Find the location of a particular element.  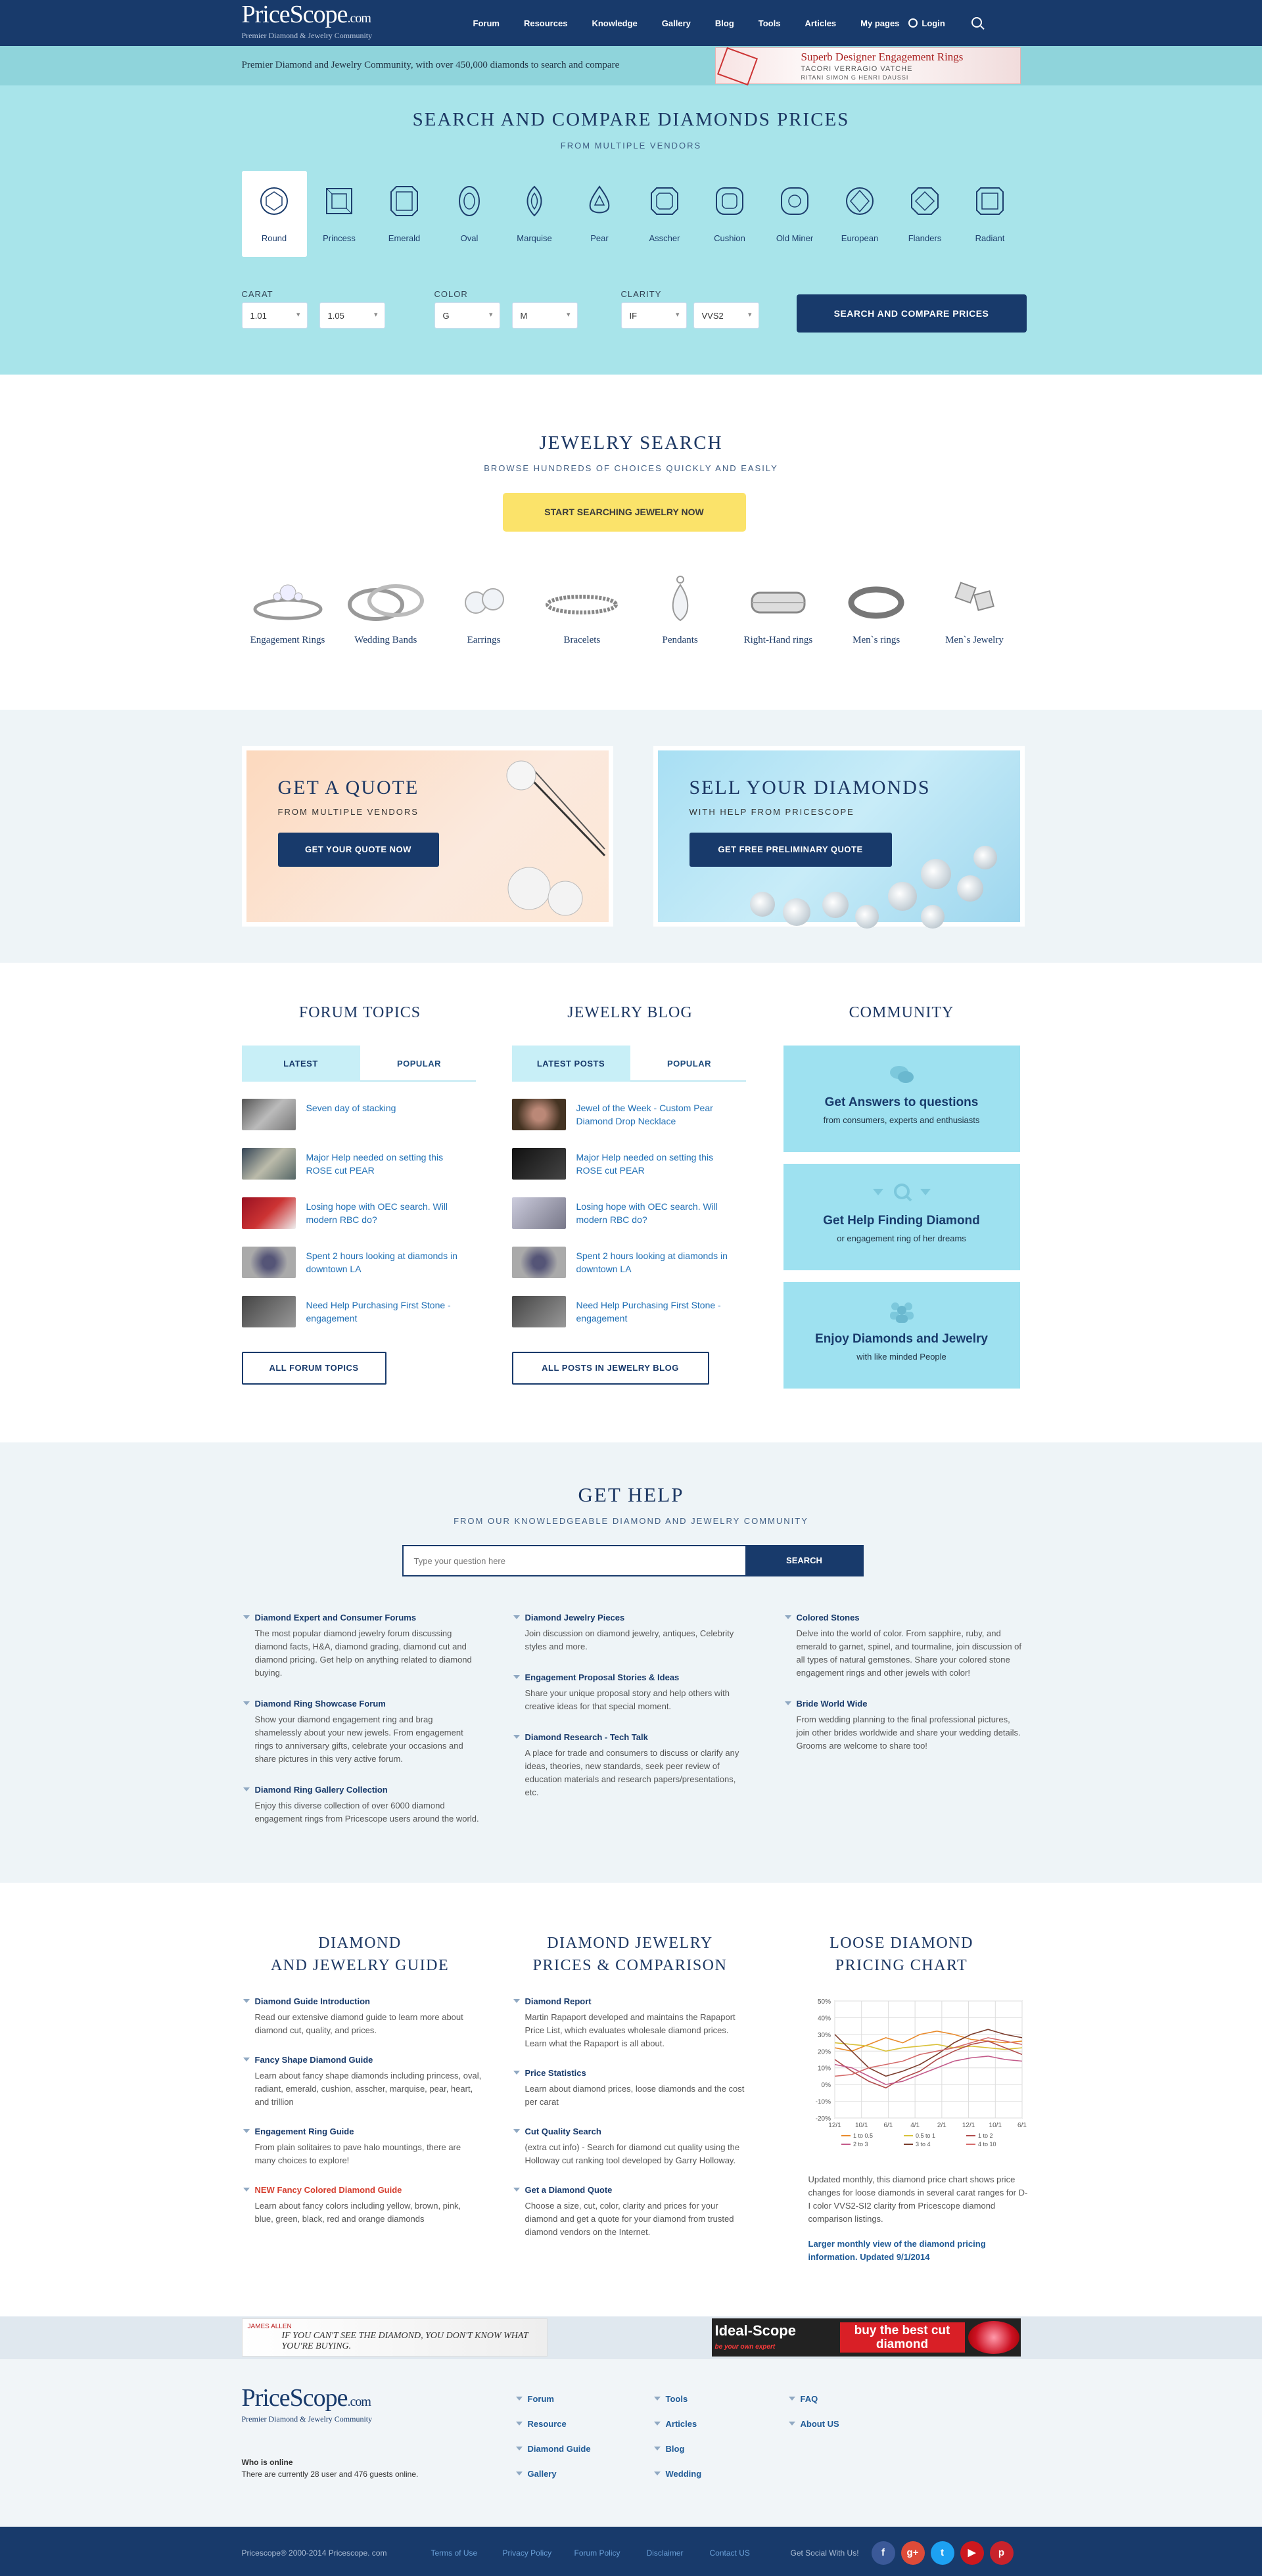

facebook-icon: f is located at coordinates (883, 2553).